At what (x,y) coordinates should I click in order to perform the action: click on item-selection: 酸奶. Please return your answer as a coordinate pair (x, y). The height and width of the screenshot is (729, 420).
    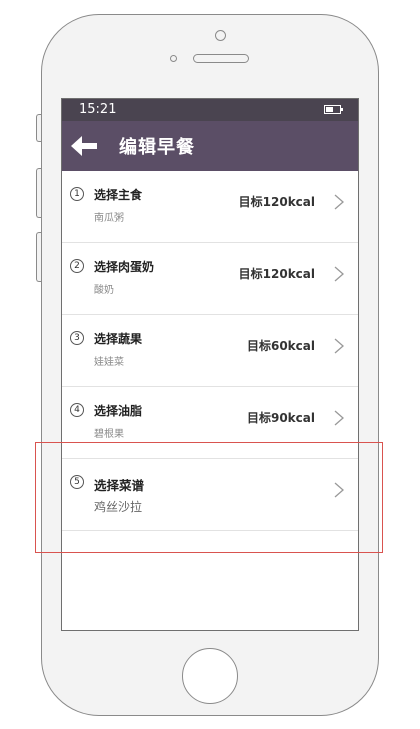
    Looking at the image, I should click on (104, 290).